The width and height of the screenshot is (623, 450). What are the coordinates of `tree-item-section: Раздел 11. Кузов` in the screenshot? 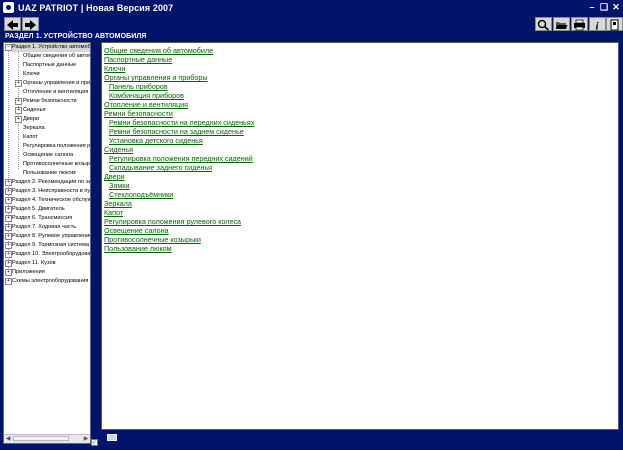 It's located at (51, 263).